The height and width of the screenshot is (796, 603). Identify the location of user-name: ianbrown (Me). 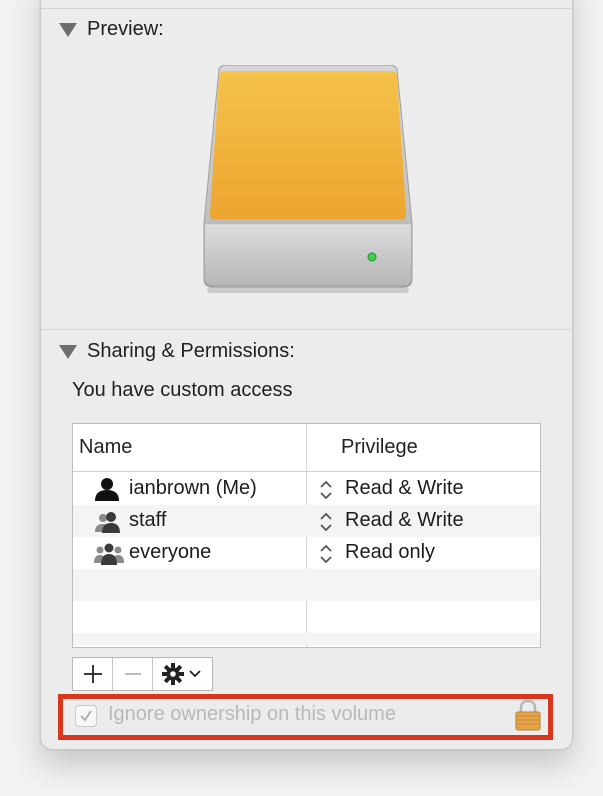
(193, 488).